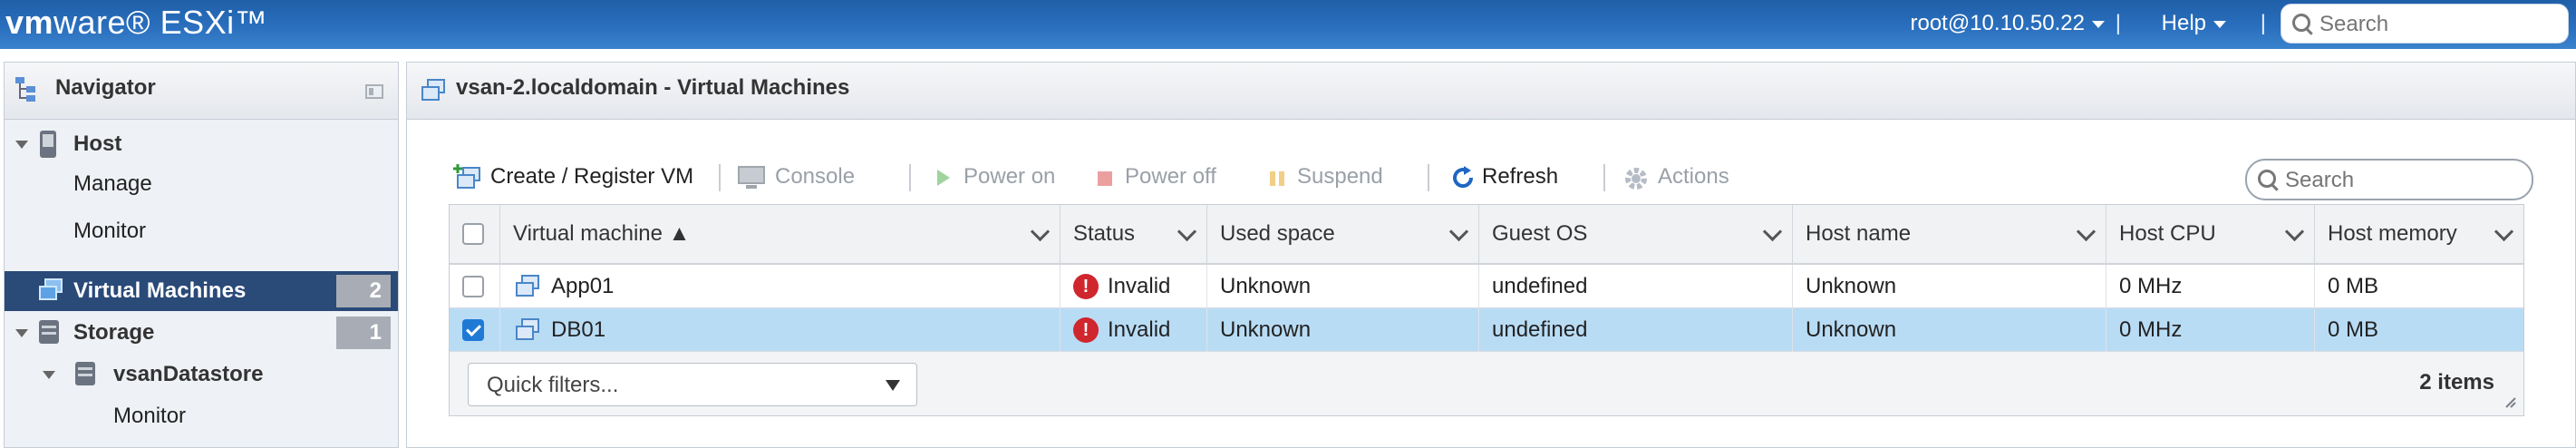 The height and width of the screenshot is (448, 2576). I want to click on column-status: Status, so click(1133, 234).